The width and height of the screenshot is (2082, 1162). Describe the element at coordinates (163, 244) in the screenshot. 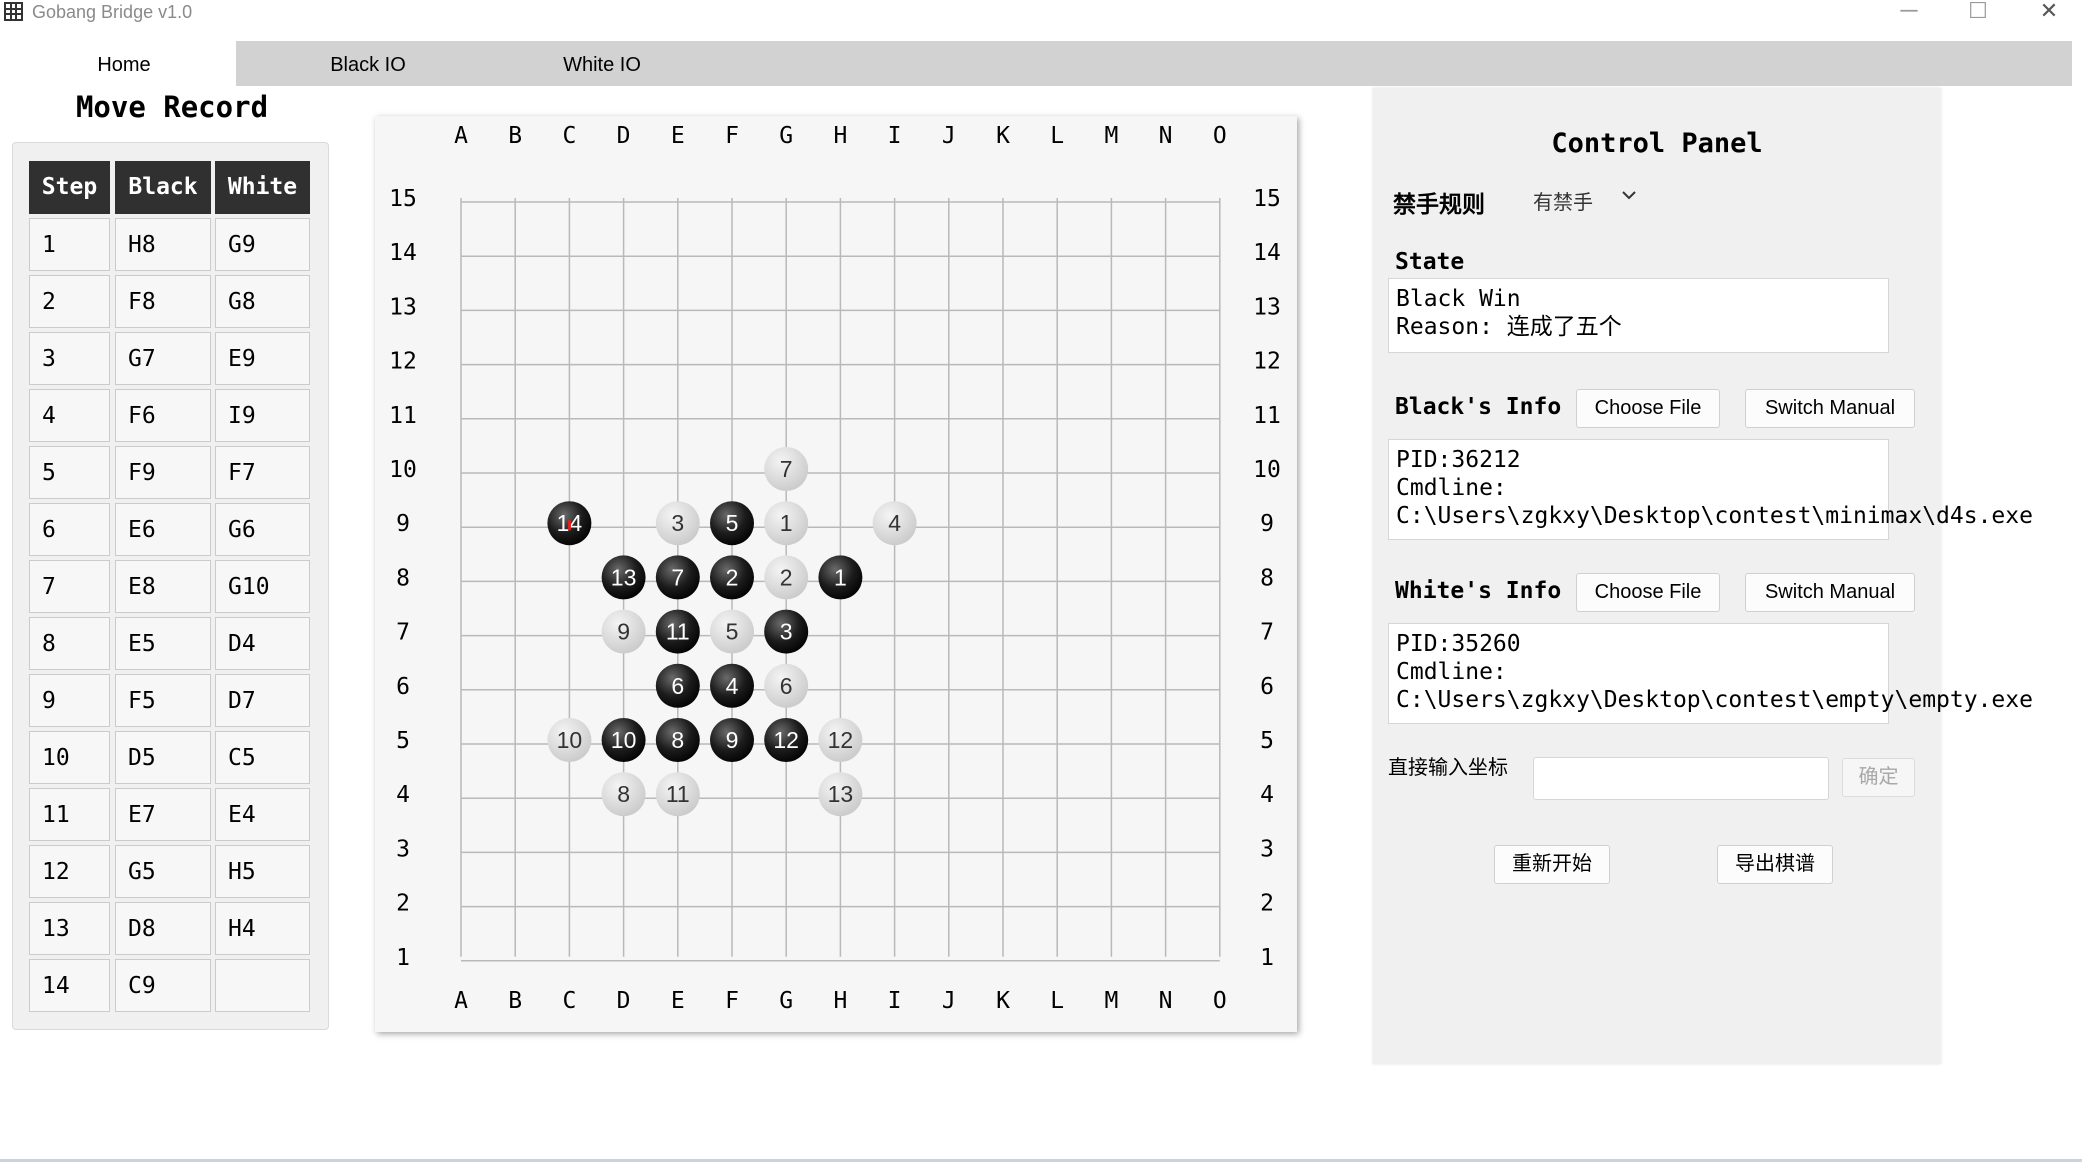

I see `move-record-cell: H8` at that location.